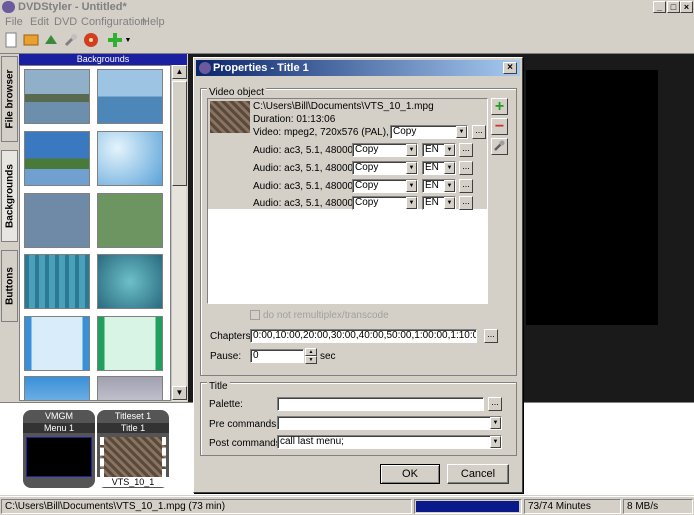 Image resolution: width=694 pixels, height=515 pixels. Describe the element at coordinates (332, 132) in the screenshot. I see `video-stream-info: Video: mpeg2, 720x576 (PAL), 16:9` at that location.